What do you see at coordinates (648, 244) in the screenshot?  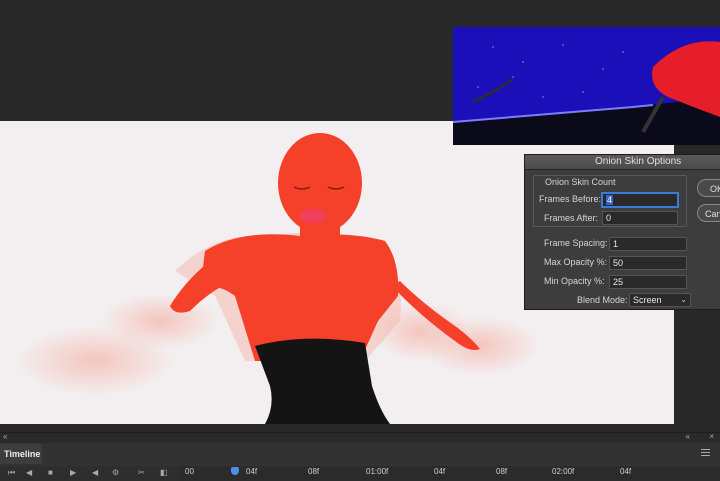 I see `frame-spacing-input: 1` at bounding box center [648, 244].